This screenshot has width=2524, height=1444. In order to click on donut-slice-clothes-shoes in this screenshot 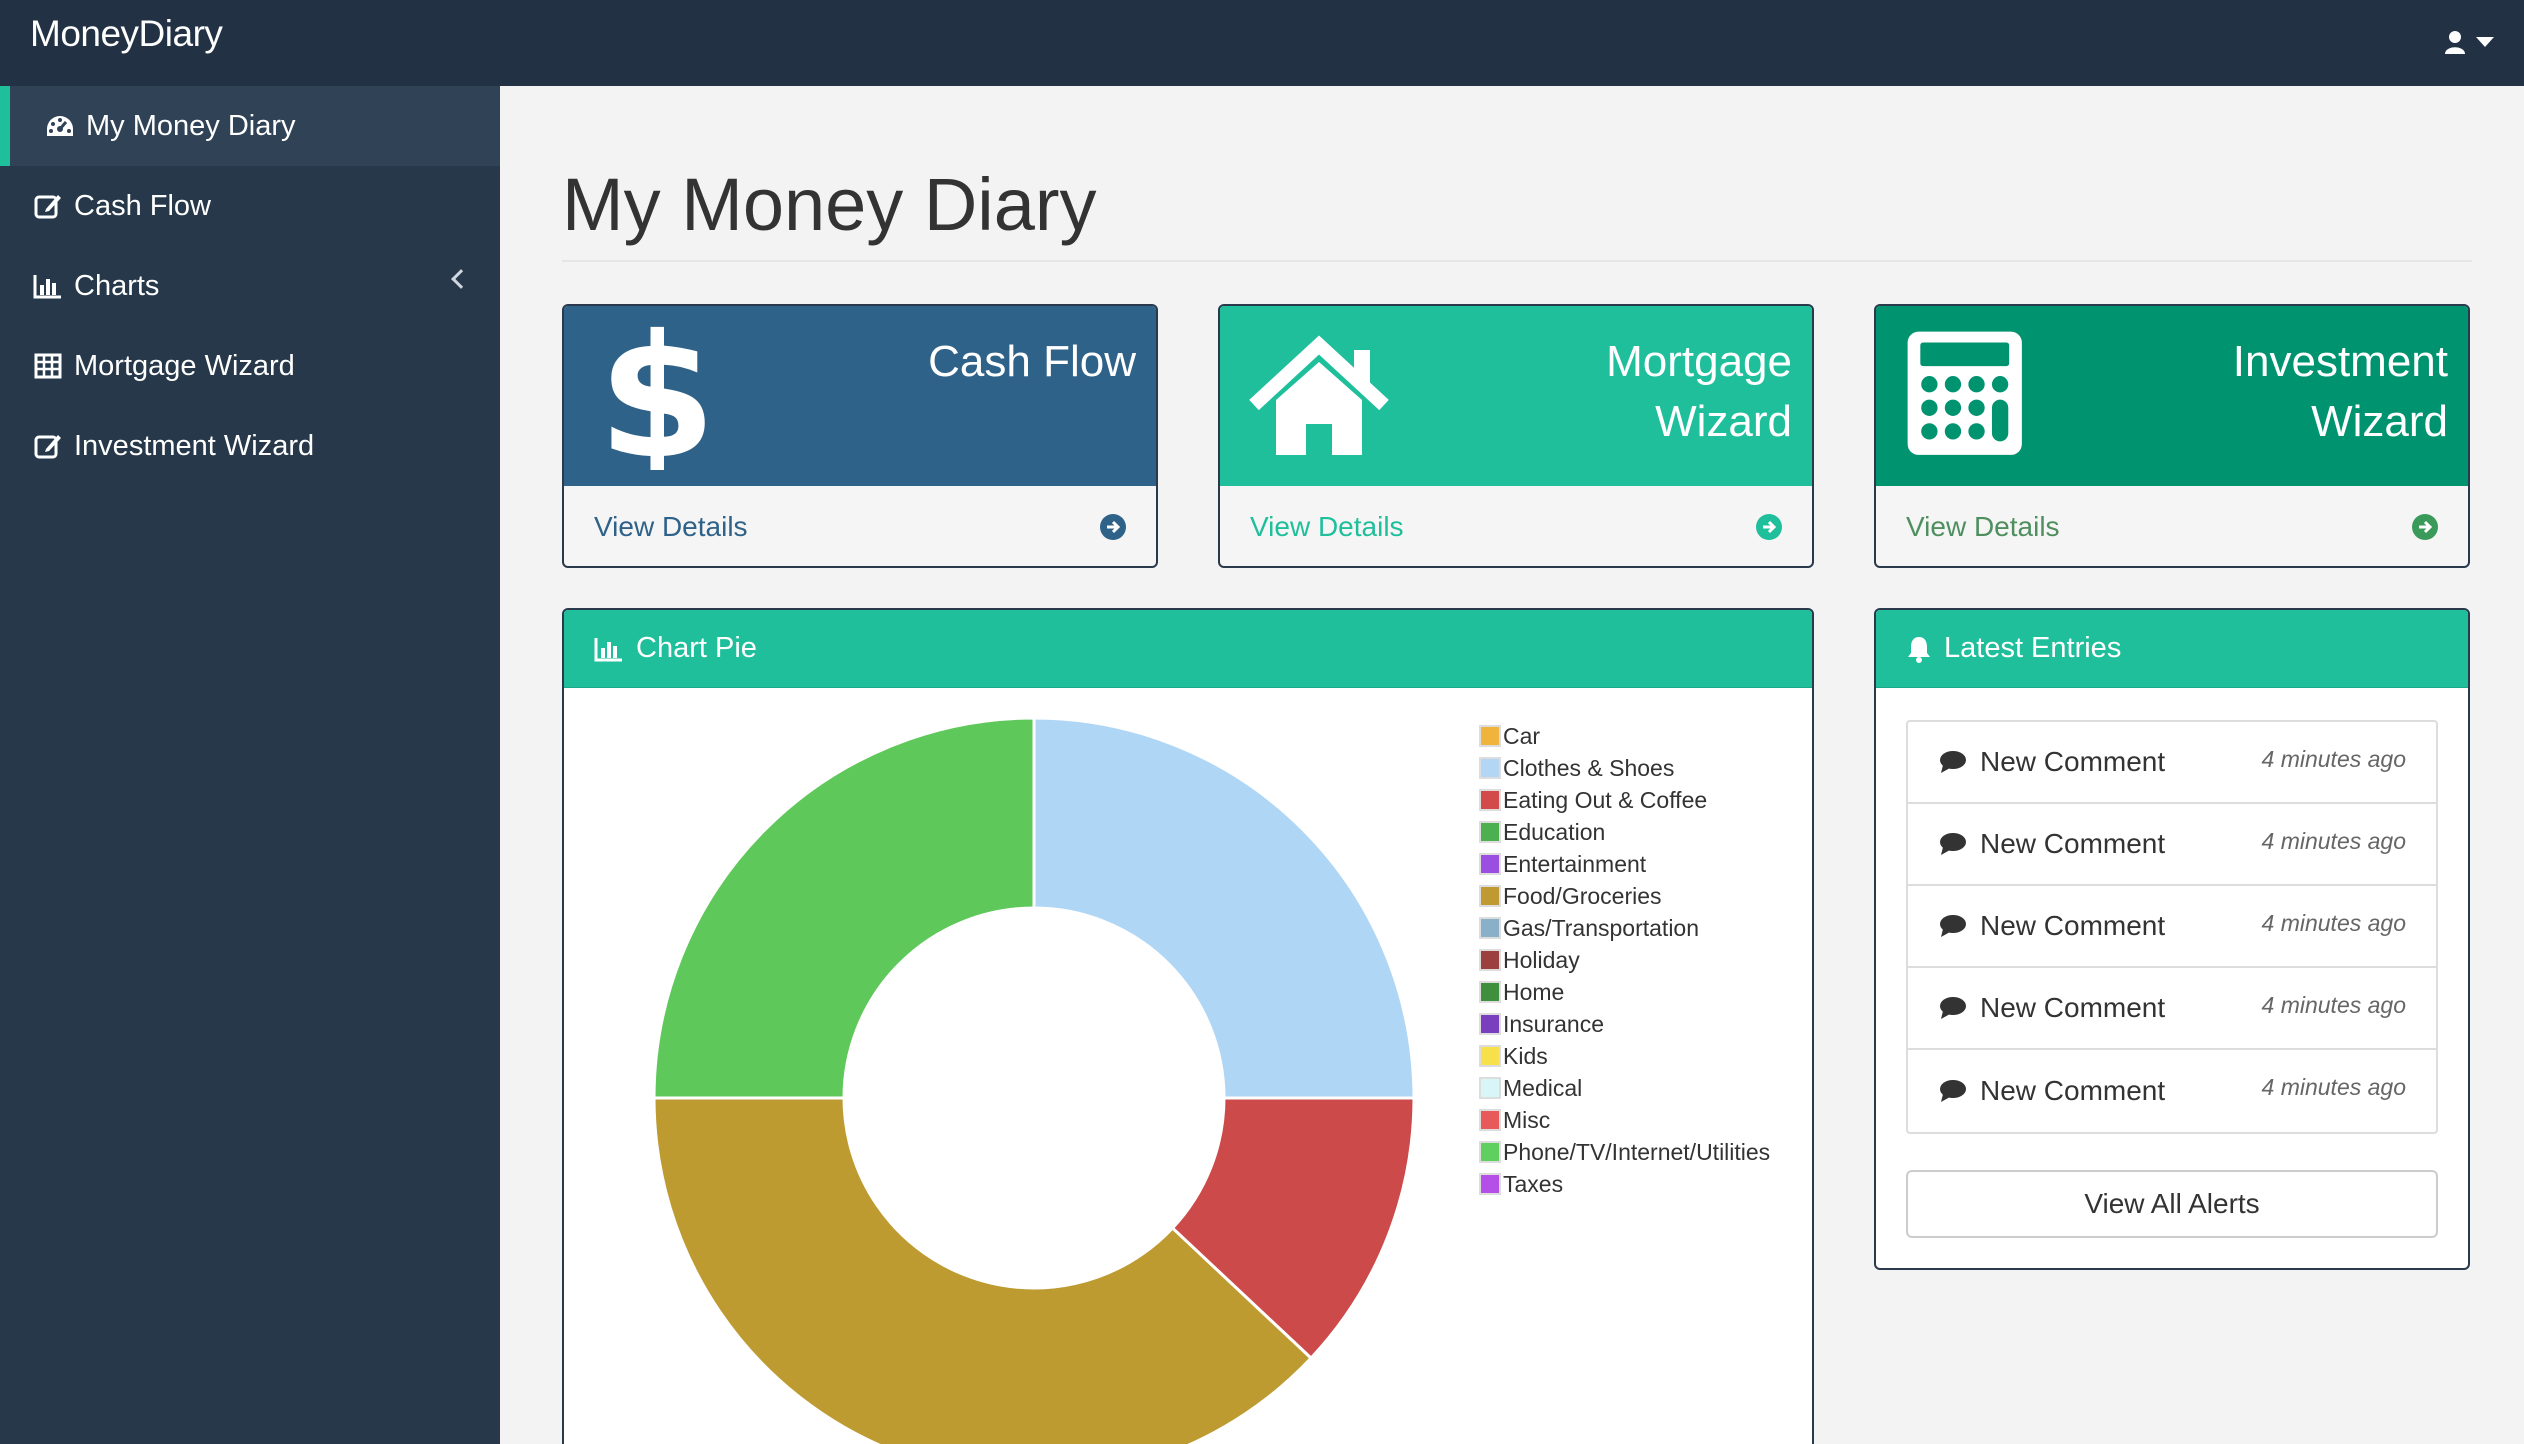, I will do `click(1224, 908)`.